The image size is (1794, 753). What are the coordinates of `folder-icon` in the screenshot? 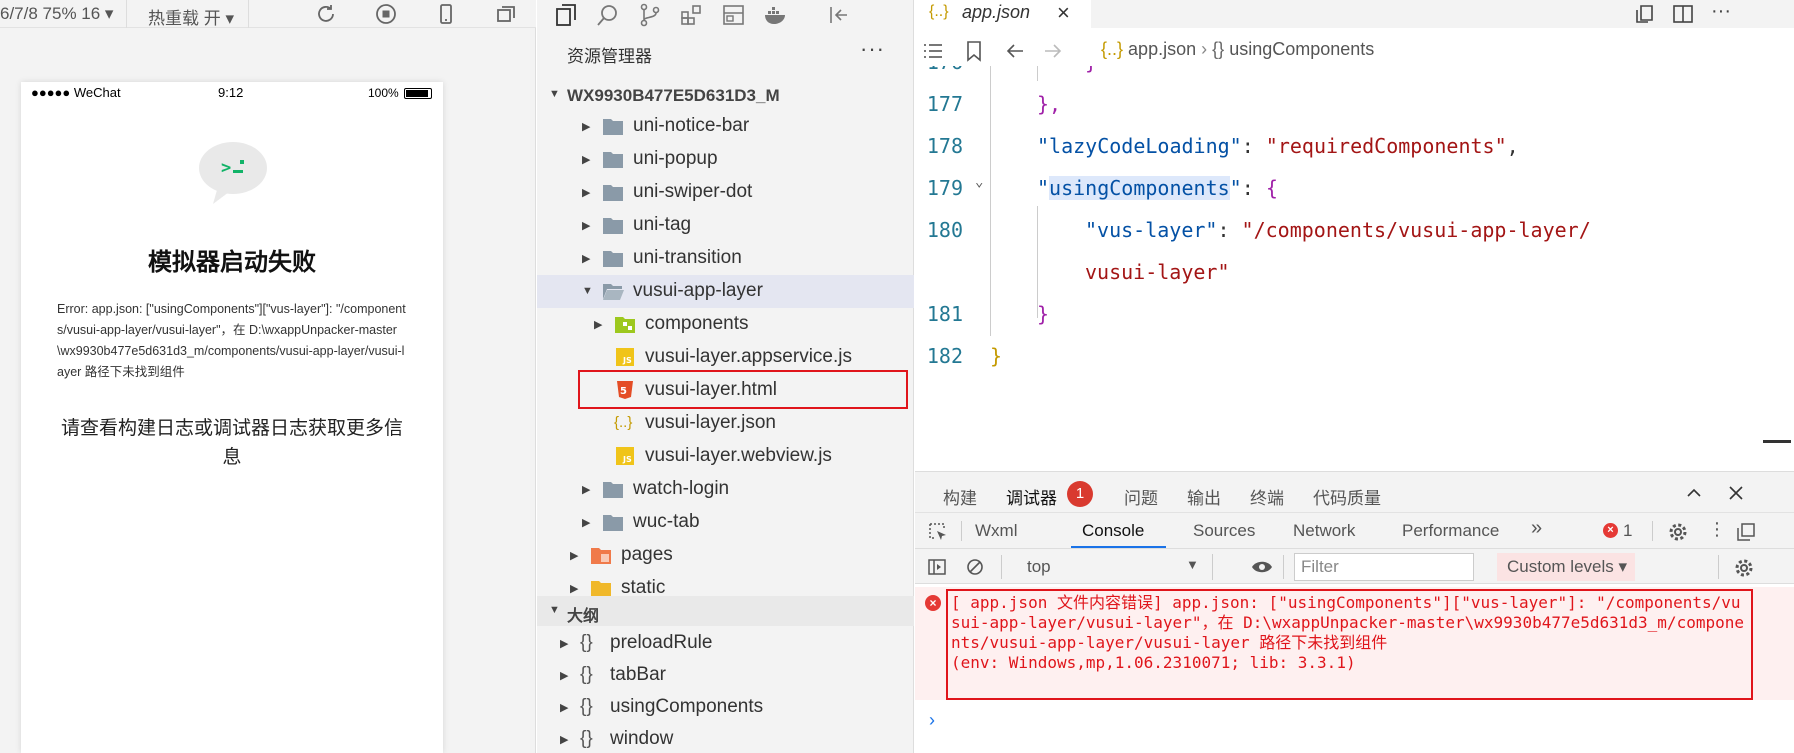 It's located at (613, 259).